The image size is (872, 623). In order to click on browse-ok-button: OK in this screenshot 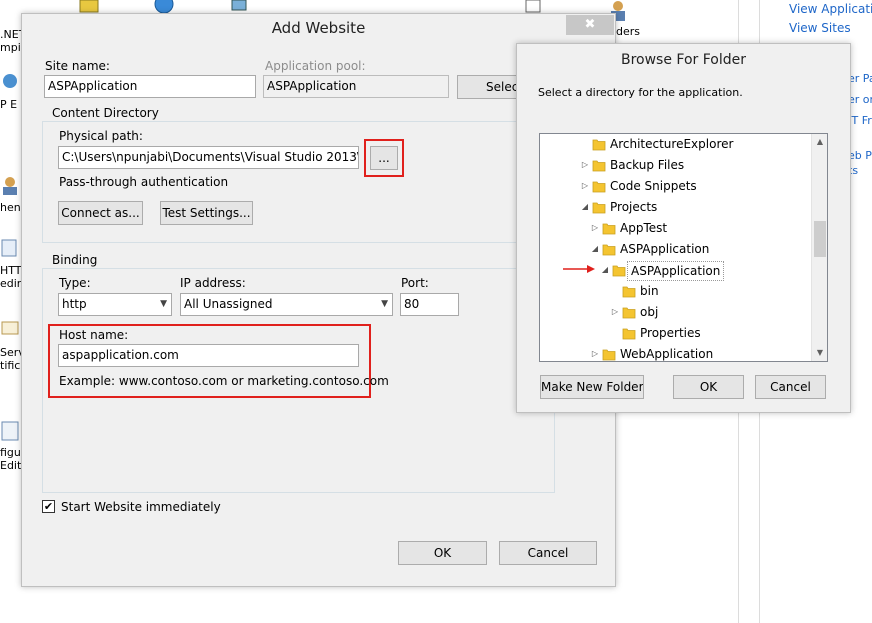, I will do `click(708, 387)`.